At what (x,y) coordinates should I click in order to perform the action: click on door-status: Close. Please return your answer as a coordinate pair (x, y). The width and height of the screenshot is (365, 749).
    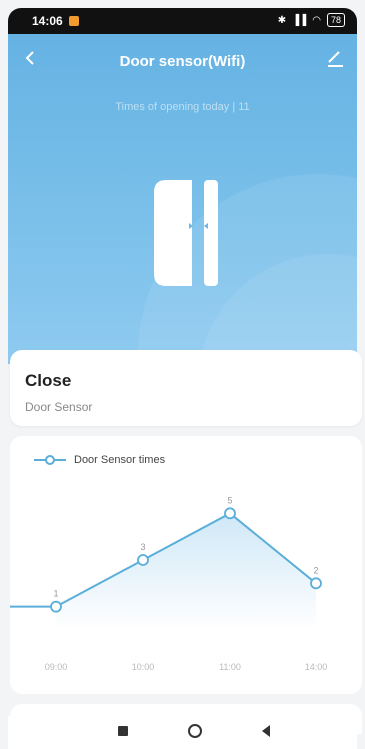
    Looking at the image, I should click on (48, 380).